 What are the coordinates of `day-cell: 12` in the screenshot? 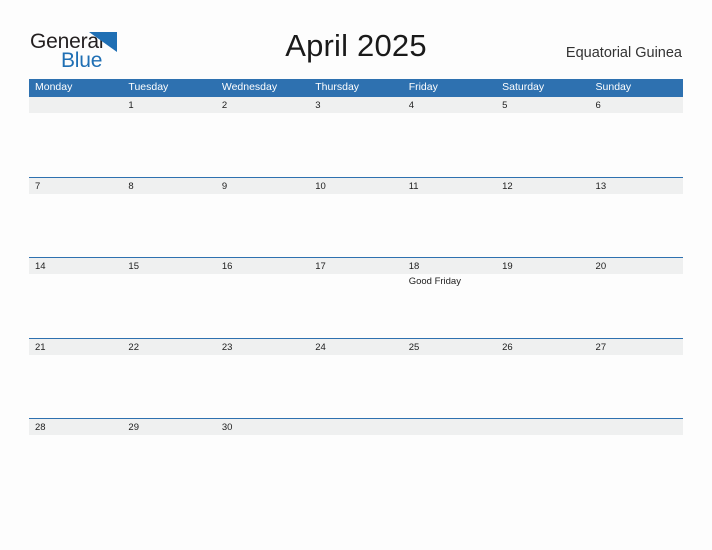 It's located at (542, 218).